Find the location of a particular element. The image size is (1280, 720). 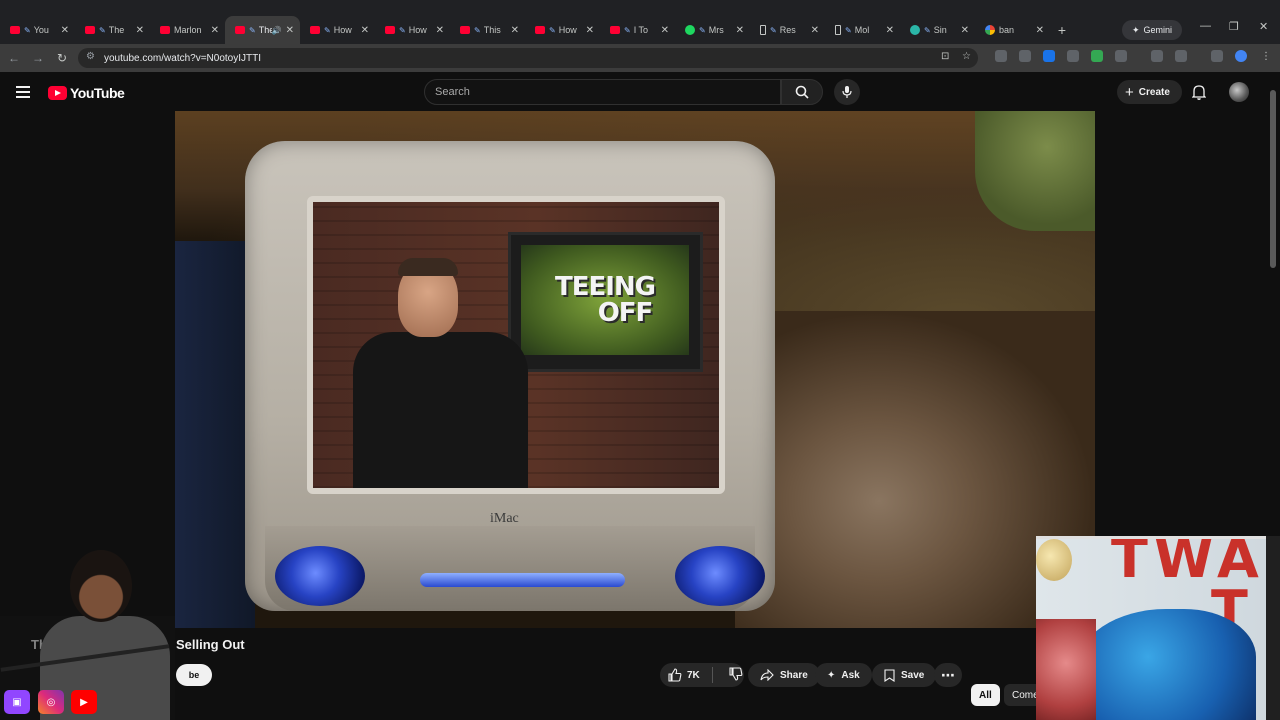

save-button: Save is located at coordinates (904, 675).